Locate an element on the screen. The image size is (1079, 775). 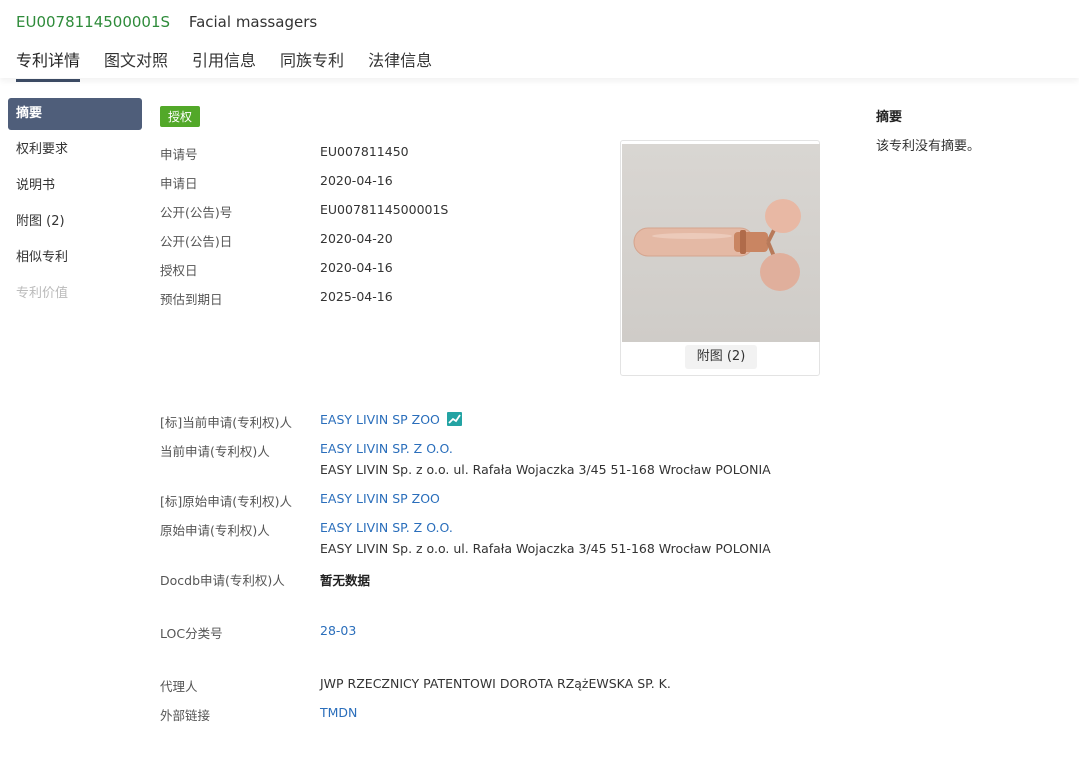
figures-button: 附图 (2) is located at coordinates (721, 357).